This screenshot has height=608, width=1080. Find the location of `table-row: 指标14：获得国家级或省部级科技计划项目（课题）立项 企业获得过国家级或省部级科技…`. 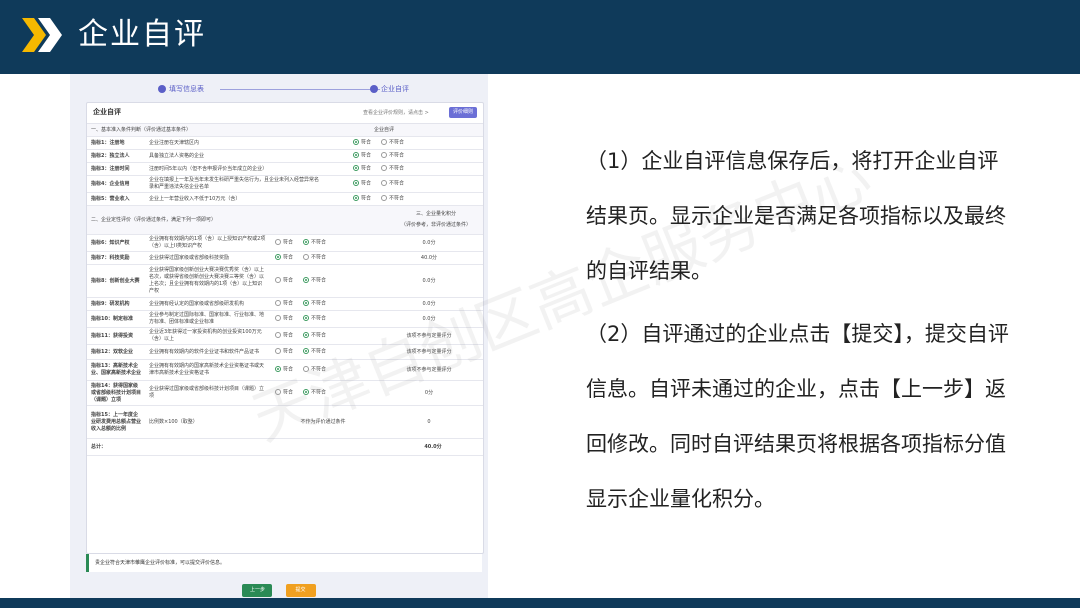

table-row: 指标14：获得国家级或省部级科技计划项目（课题）立项 企业获得过国家级或省部级科技… is located at coordinates (285, 393).